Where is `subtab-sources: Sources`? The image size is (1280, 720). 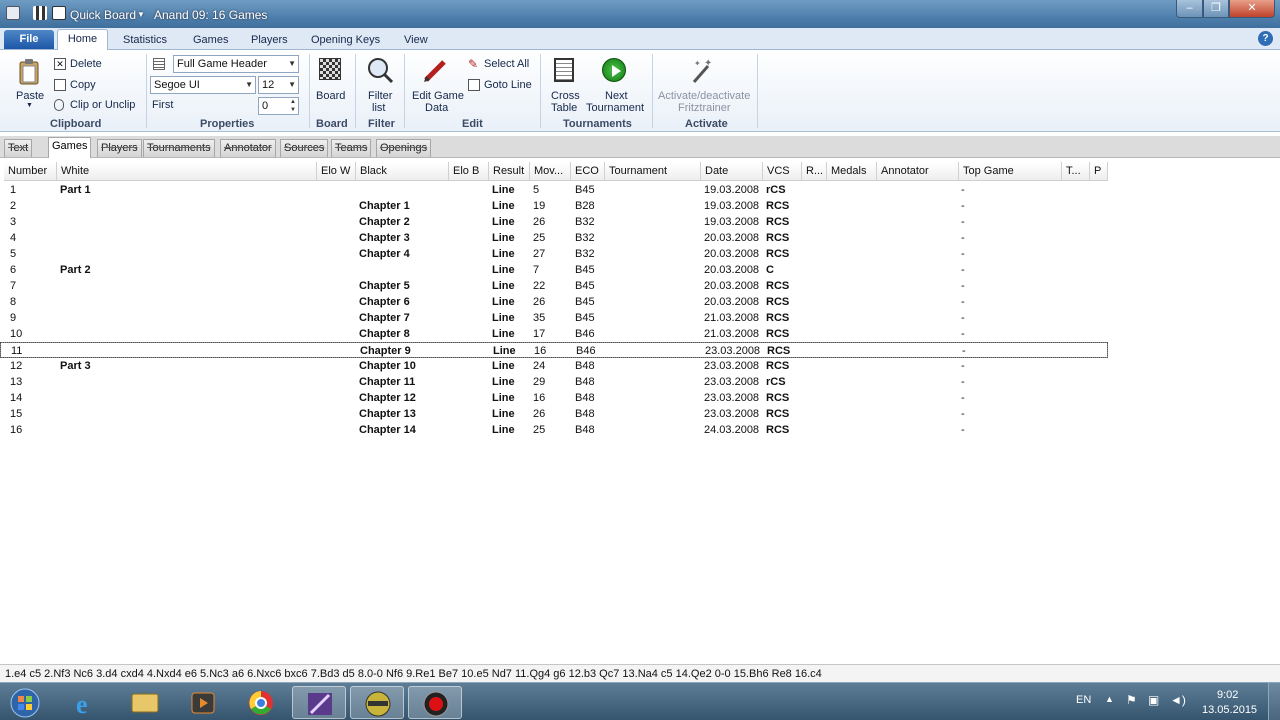
subtab-sources: Sources is located at coordinates (304, 148).